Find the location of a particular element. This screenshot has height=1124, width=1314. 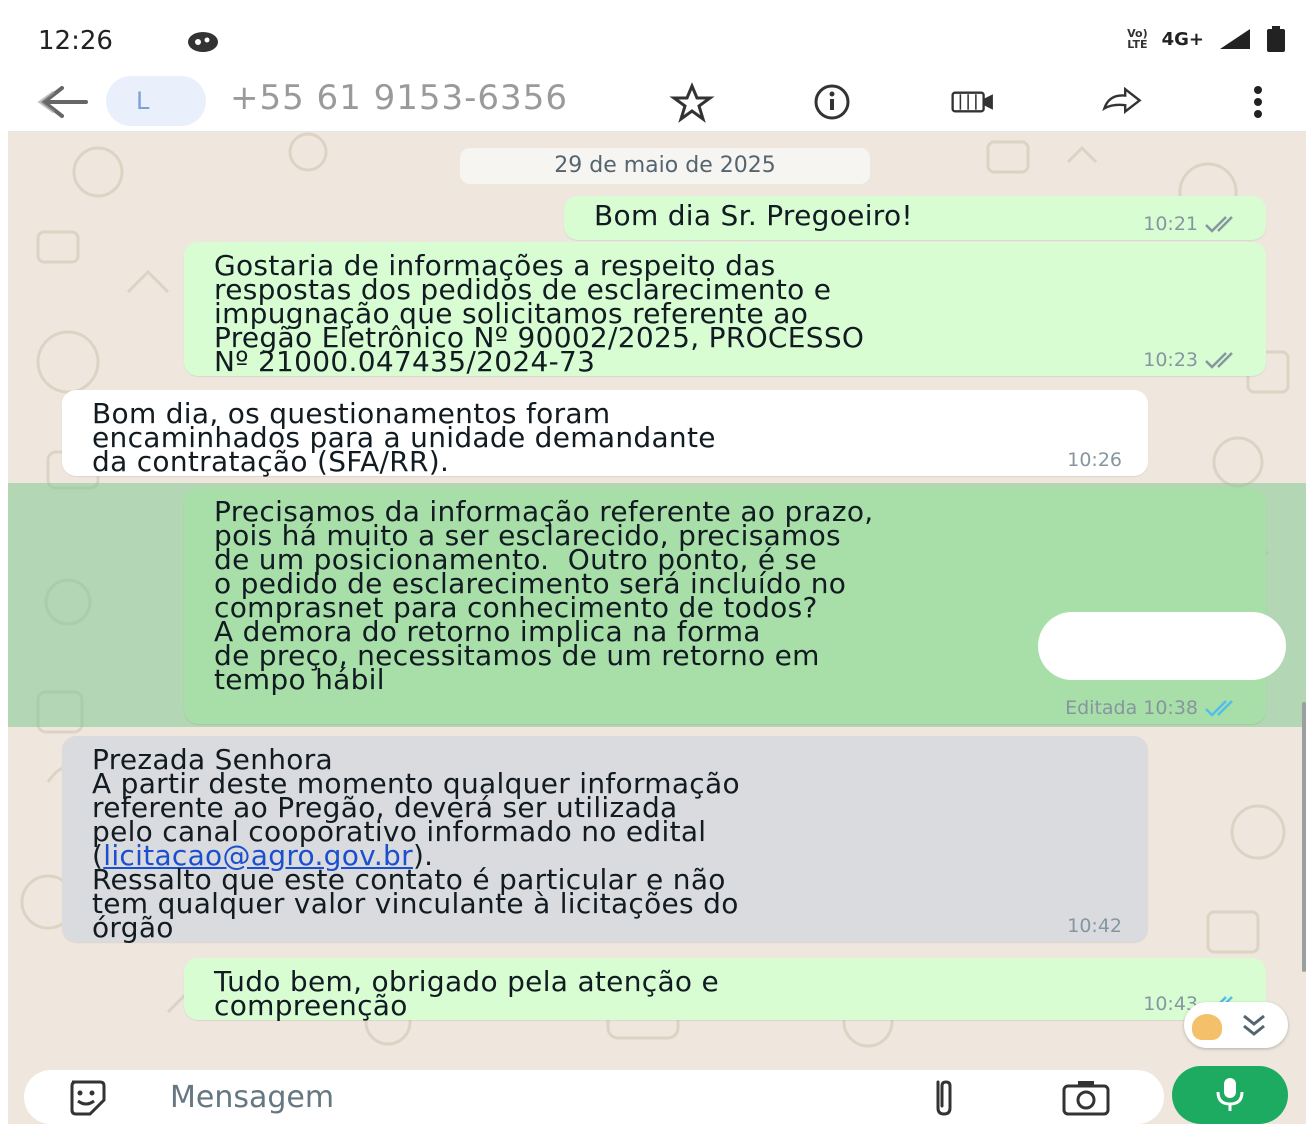

message-time: 10:23 is located at coordinates (1170, 360).